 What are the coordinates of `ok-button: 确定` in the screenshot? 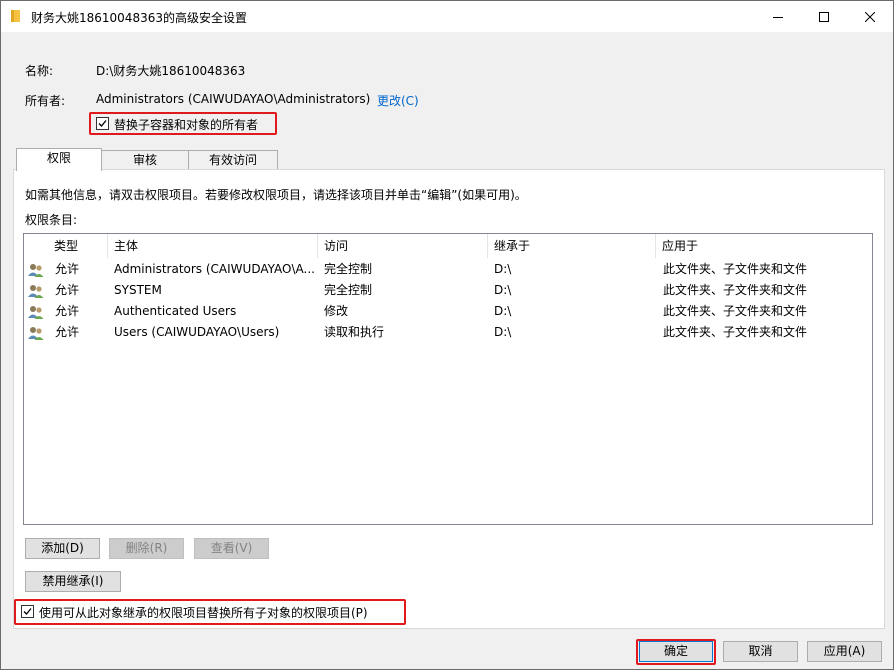 It's located at (676, 651).